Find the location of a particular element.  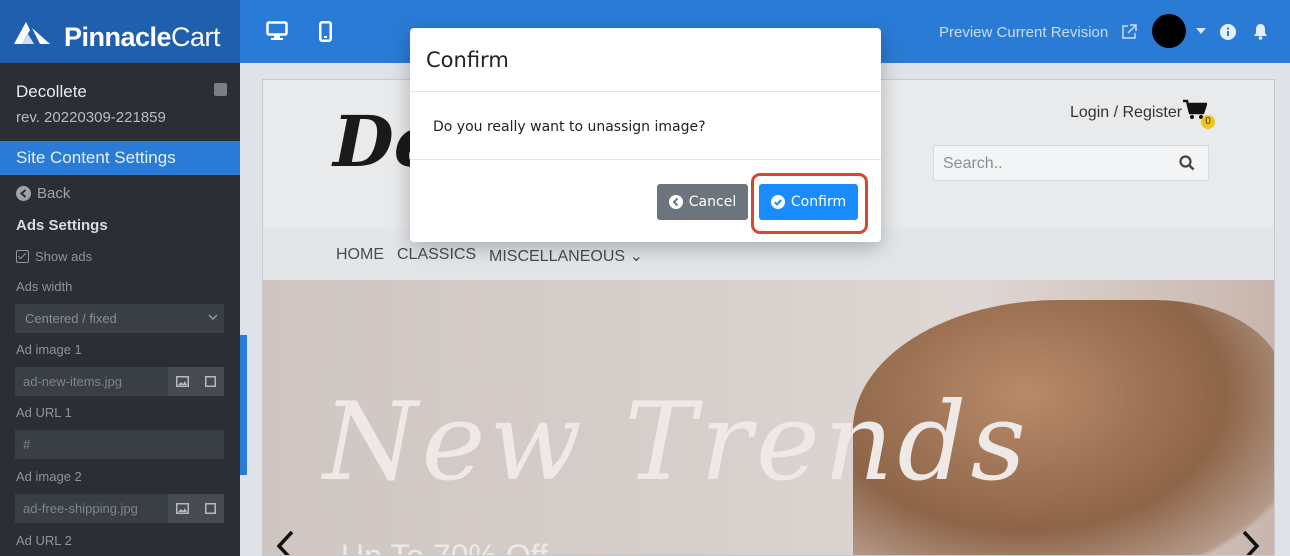

logo: PinnacleCart is located at coordinates (120, 31).